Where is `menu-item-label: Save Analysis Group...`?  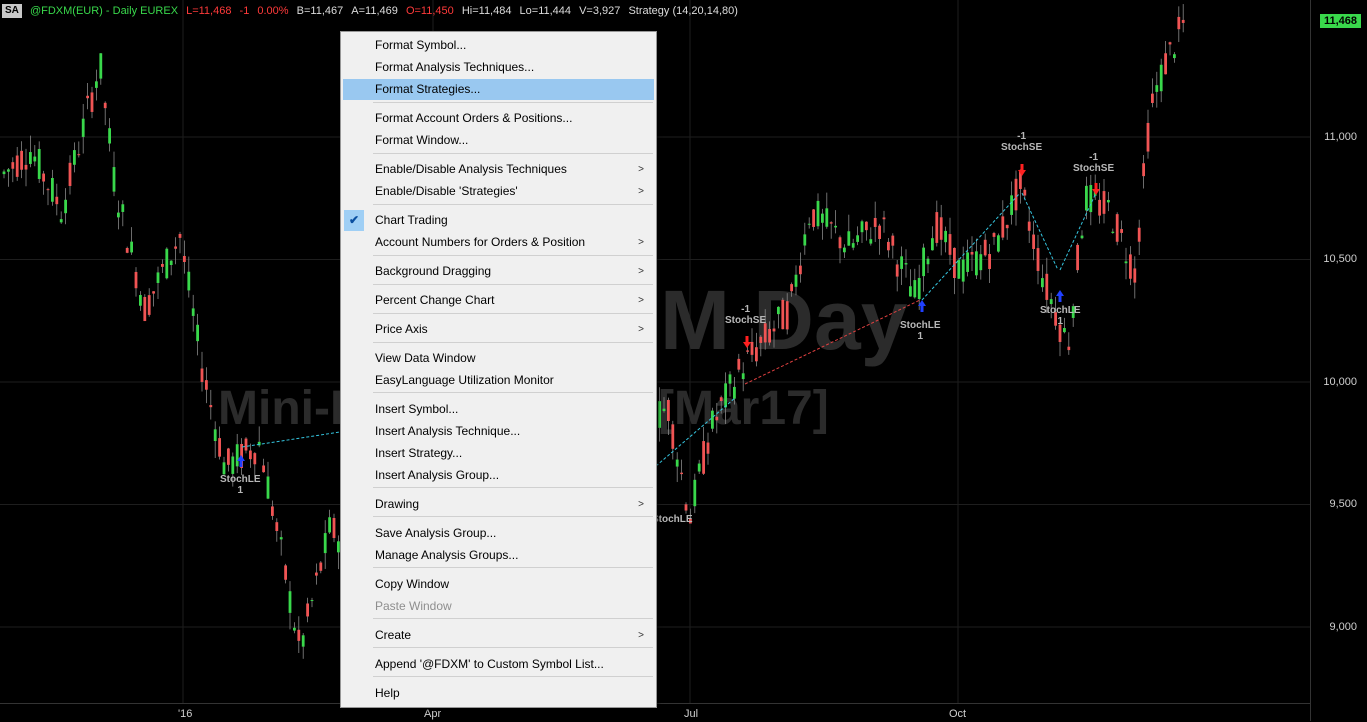
menu-item-label: Save Analysis Group... is located at coordinates (436, 533).